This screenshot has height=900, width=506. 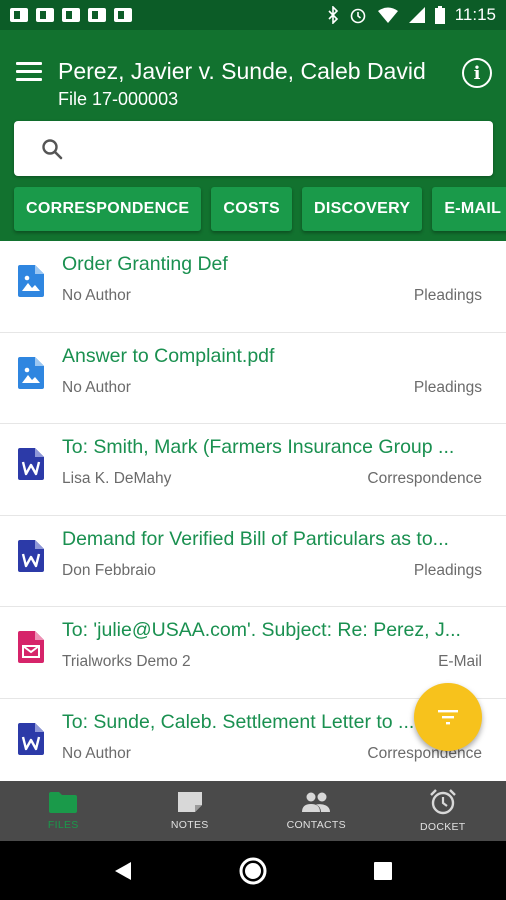 What do you see at coordinates (333, 15) in the screenshot?
I see `bluetooth-icon` at bounding box center [333, 15].